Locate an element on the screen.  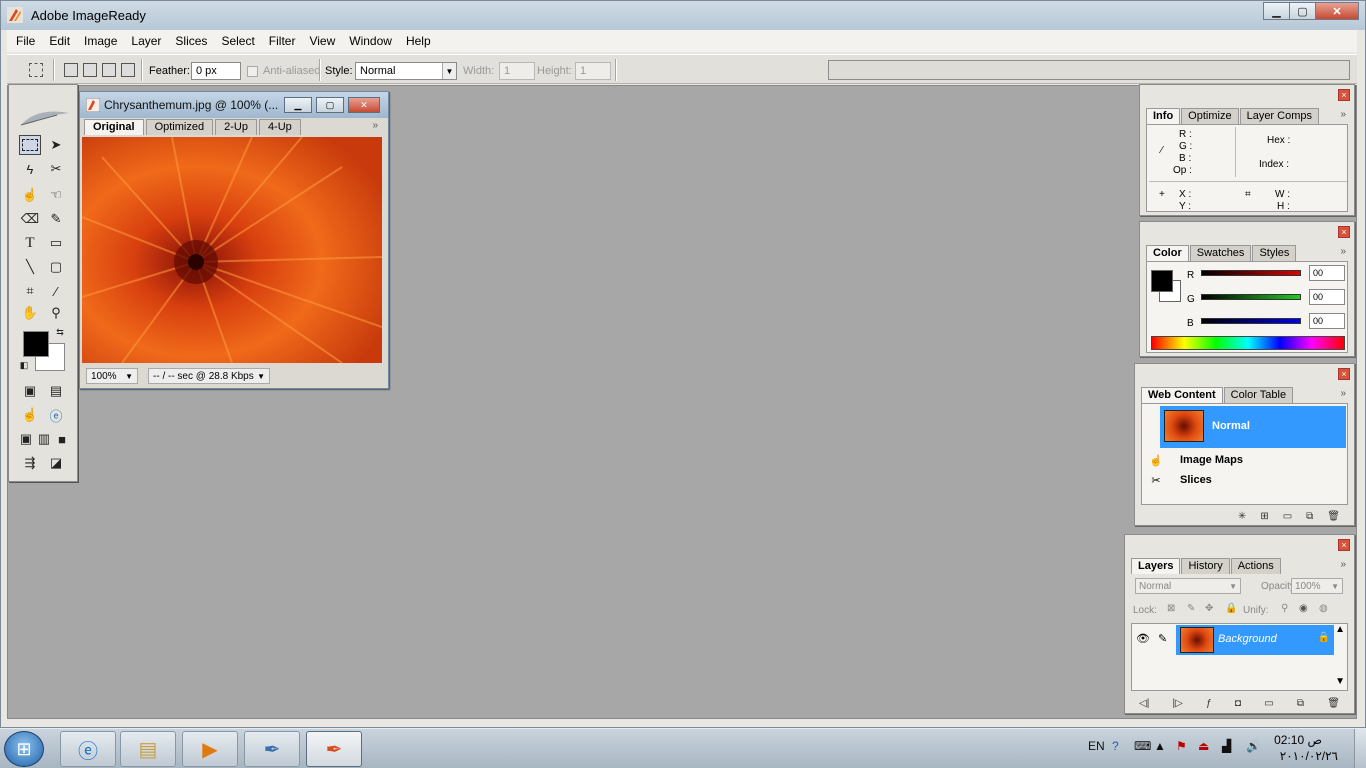
blue-value: 00 is located at coordinates (1327, 321).